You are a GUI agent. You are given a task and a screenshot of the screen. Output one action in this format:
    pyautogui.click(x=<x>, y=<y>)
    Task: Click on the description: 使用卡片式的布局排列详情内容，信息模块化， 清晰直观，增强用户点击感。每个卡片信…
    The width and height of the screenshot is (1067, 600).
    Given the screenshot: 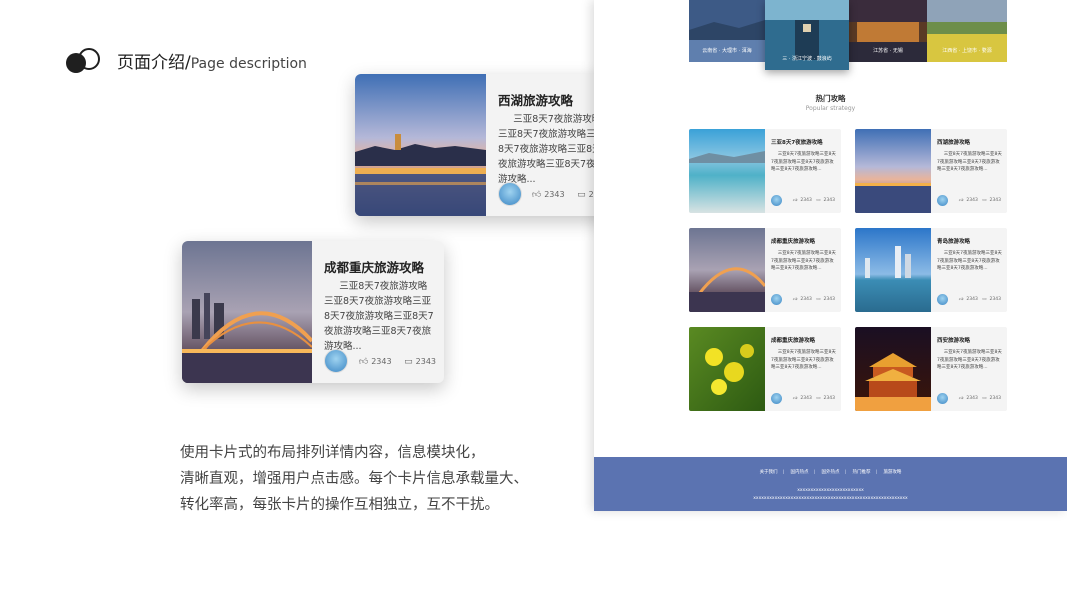 What is the action you would take?
    pyautogui.click(x=354, y=479)
    